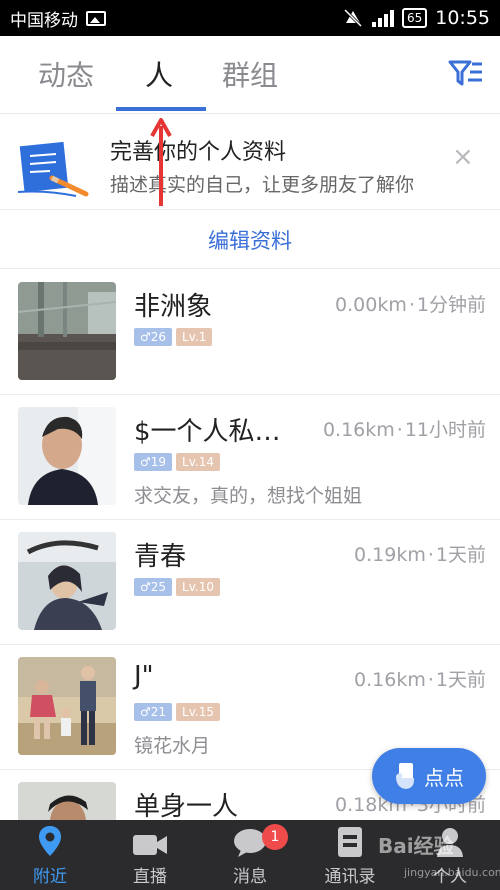 This screenshot has width=500, height=890. What do you see at coordinates (250, 18) in the screenshot?
I see `status-bar: 中国移动 65 10:55` at bounding box center [250, 18].